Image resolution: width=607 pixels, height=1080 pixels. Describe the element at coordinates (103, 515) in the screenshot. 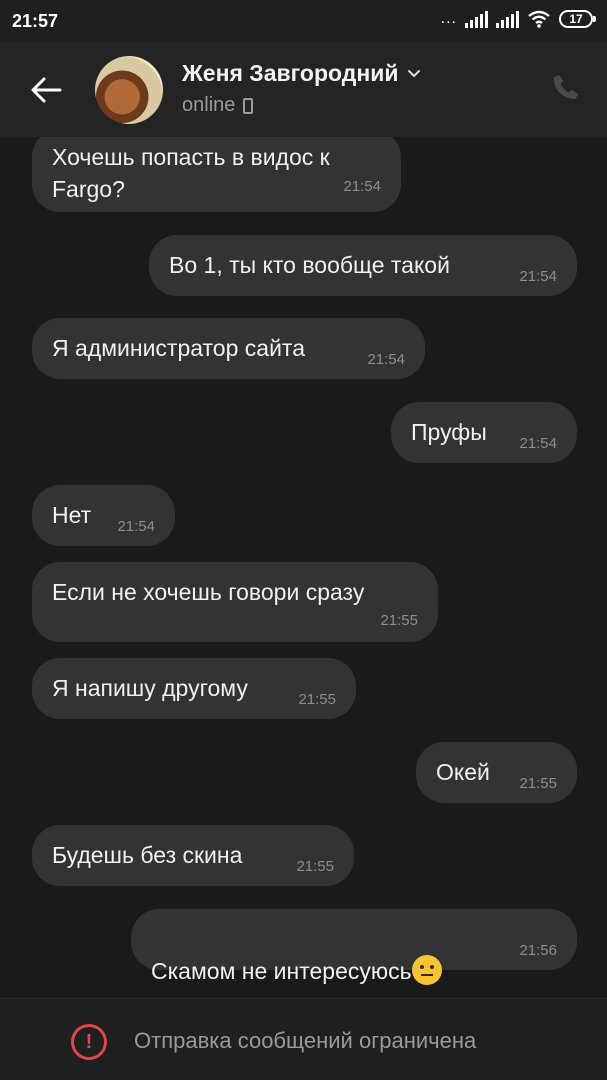

I see `message-bubble-incoming: Нет 21:54` at that location.